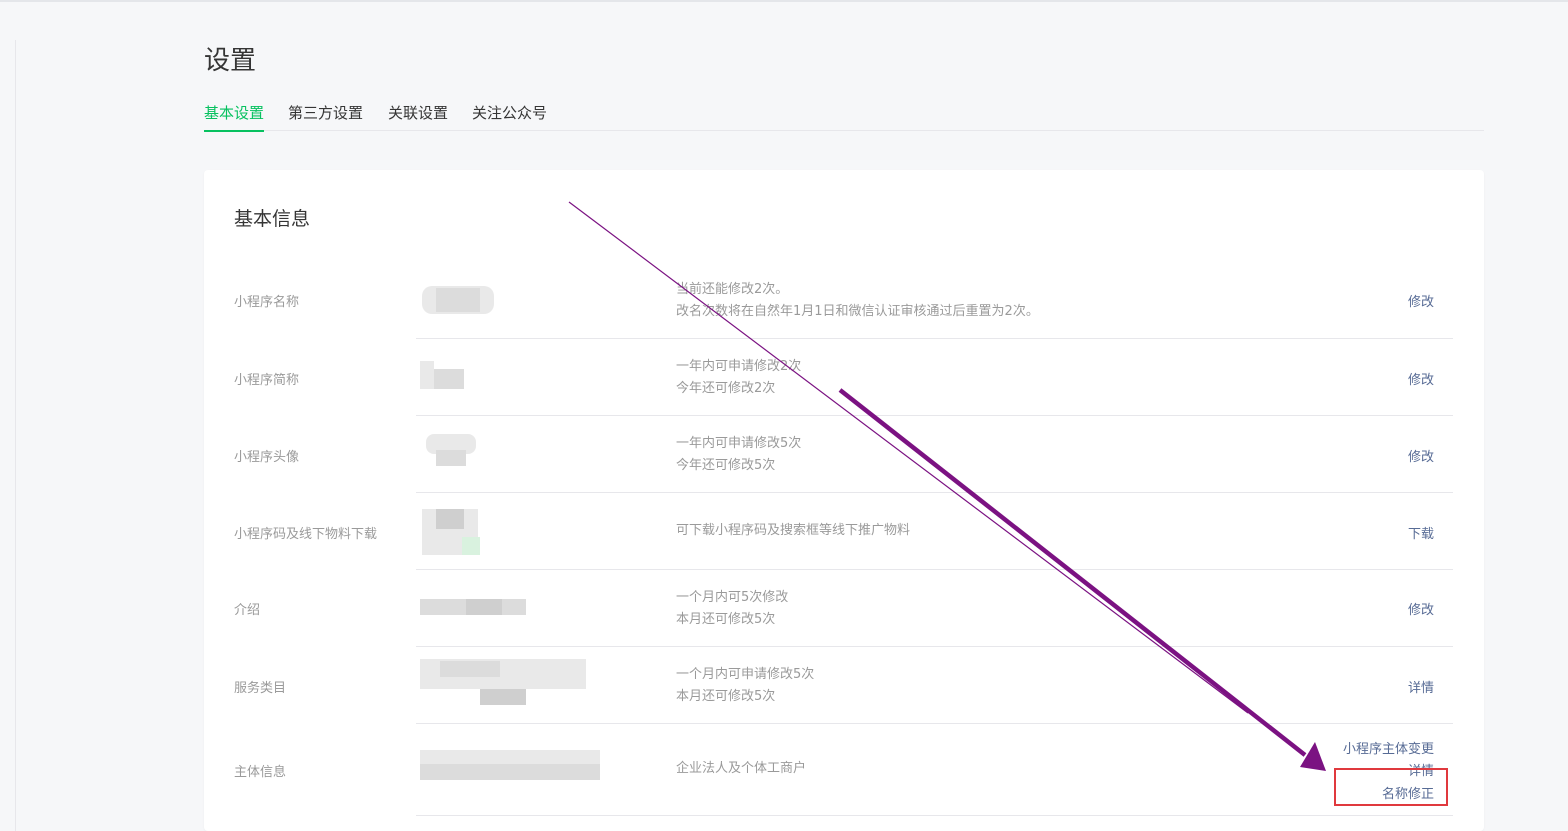  Describe the element at coordinates (745, 686) in the screenshot. I see `row-desc: 一个月内可申请修改5次 本月还可修改5次` at that location.